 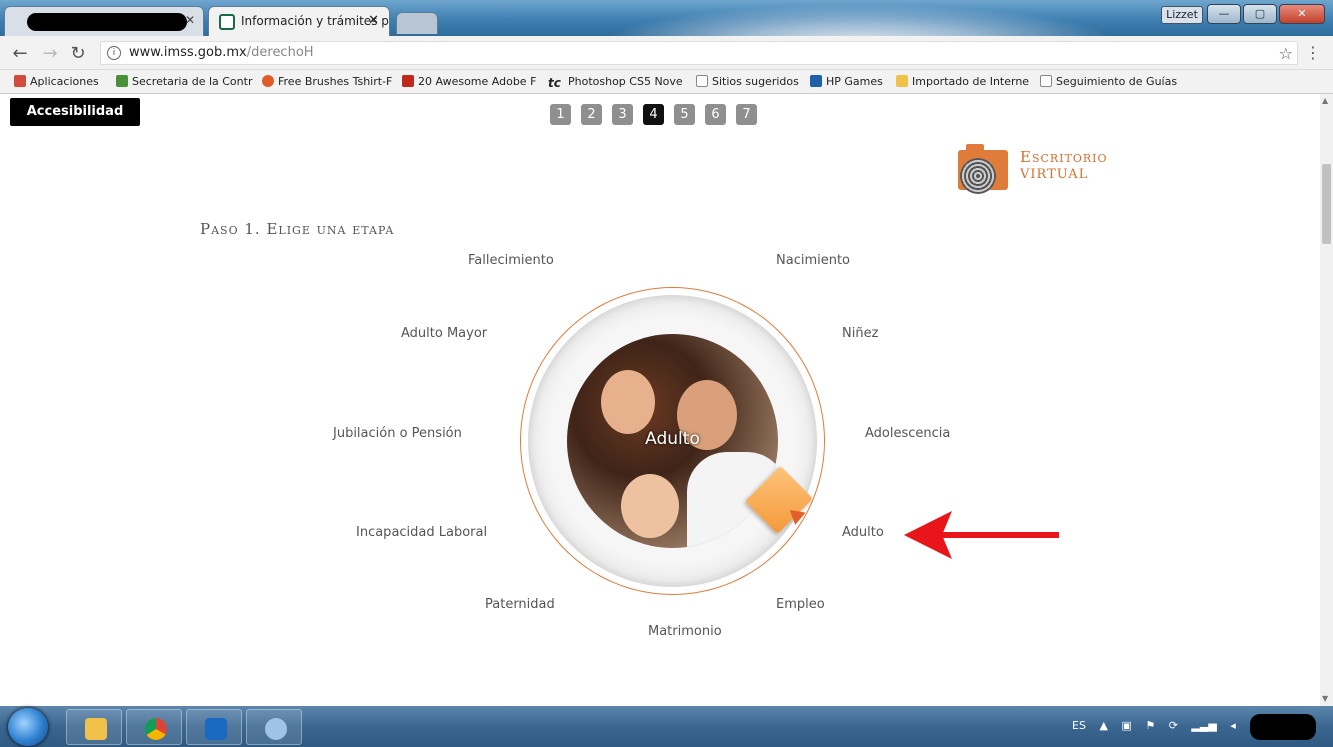 What do you see at coordinates (1173, 725) in the screenshot?
I see `sync-icon: ⟳` at bounding box center [1173, 725].